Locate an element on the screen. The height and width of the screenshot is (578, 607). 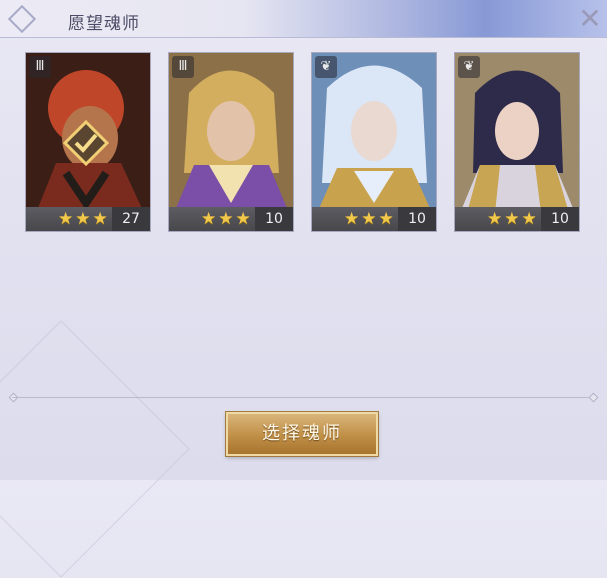
hero-card-4: ❦ ★★★ 10 is located at coordinates (517, 142).